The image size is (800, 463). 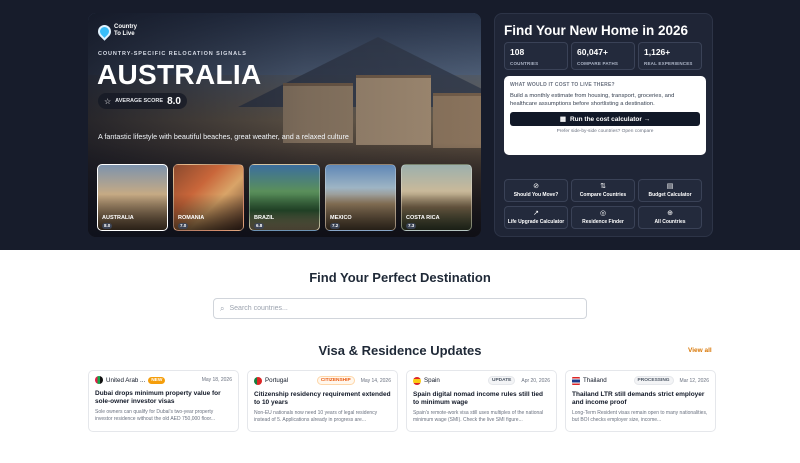 I want to click on calculator-icon: ▤, so click(x=670, y=186).